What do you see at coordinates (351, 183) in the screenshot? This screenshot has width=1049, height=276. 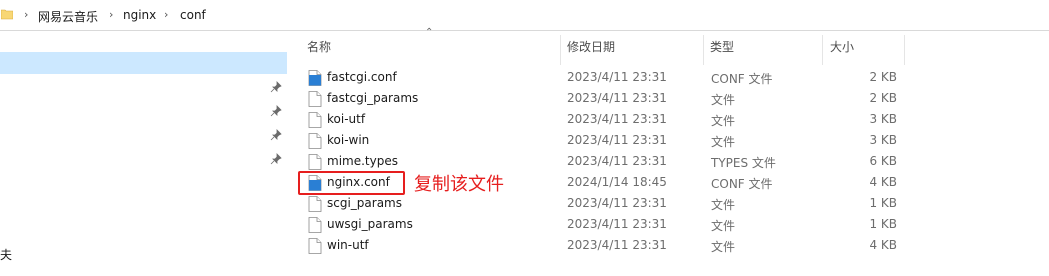 I see `highlight-box` at bounding box center [351, 183].